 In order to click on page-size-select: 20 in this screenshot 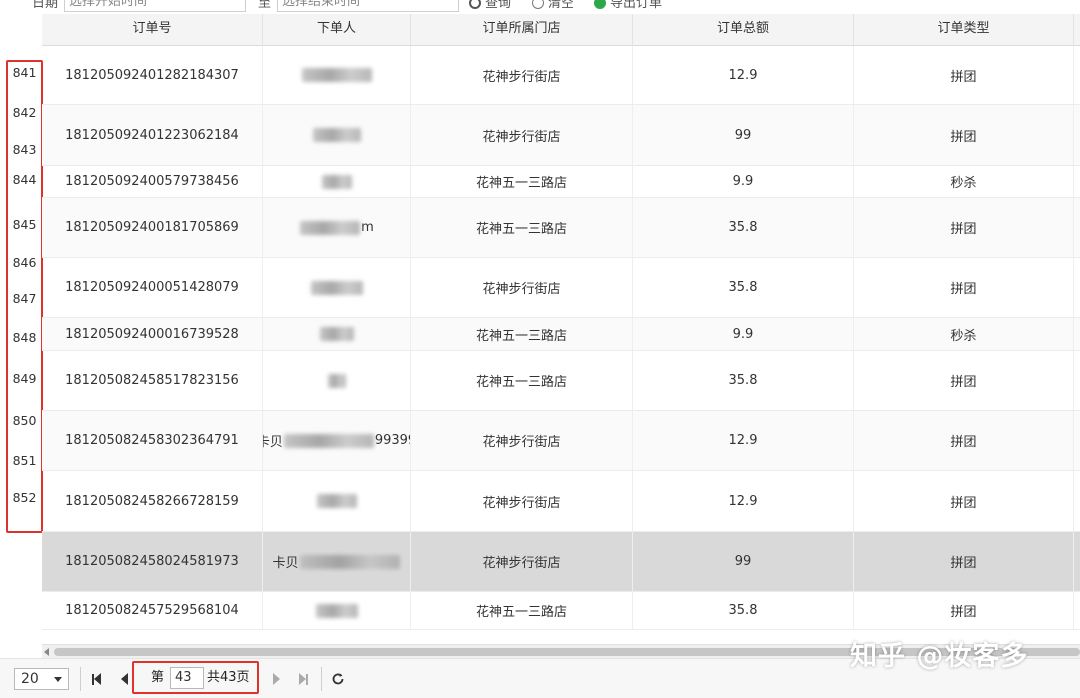, I will do `click(41, 679)`.